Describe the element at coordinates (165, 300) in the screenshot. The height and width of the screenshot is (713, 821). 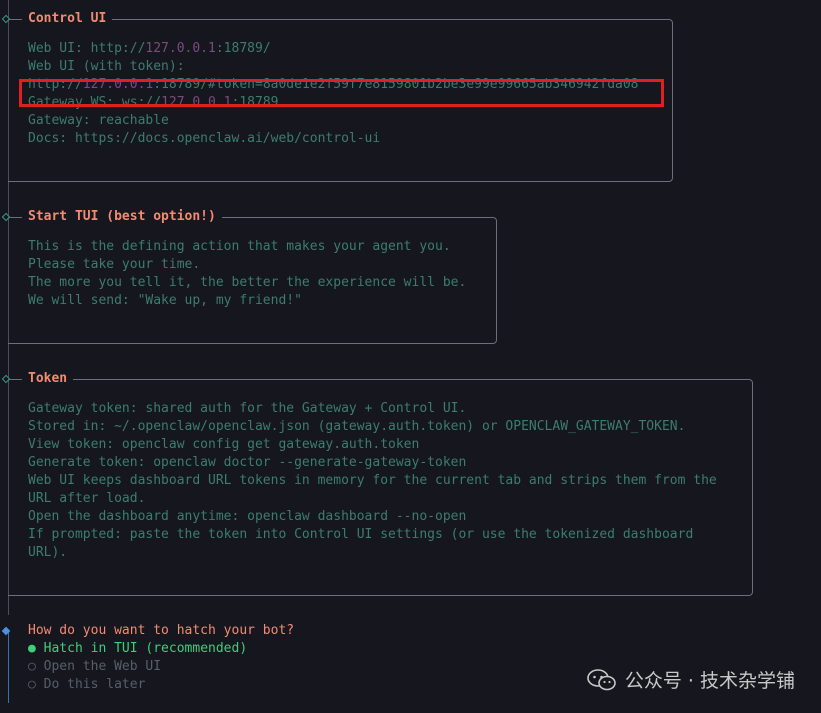
I see `tui-line: We will send: "Wake up, my friend!"` at that location.